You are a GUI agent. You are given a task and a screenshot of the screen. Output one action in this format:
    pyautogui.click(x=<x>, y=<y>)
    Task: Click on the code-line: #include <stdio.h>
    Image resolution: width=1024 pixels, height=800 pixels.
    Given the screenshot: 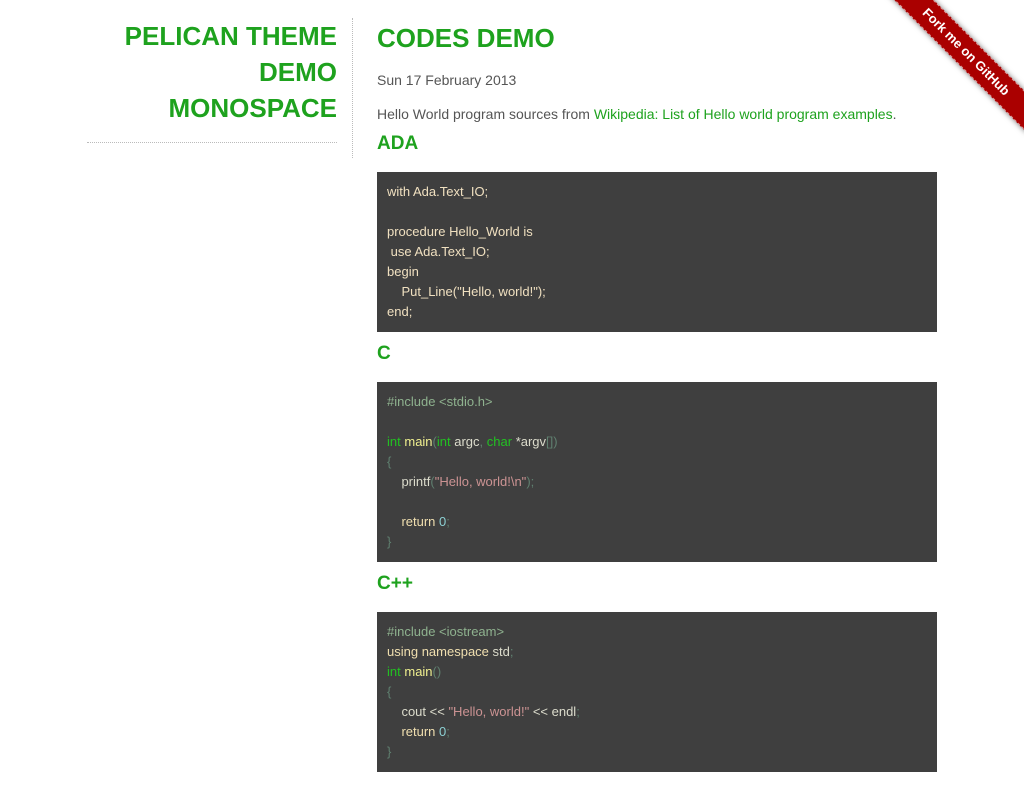 What is the action you would take?
    pyautogui.click(x=440, y=401)
    